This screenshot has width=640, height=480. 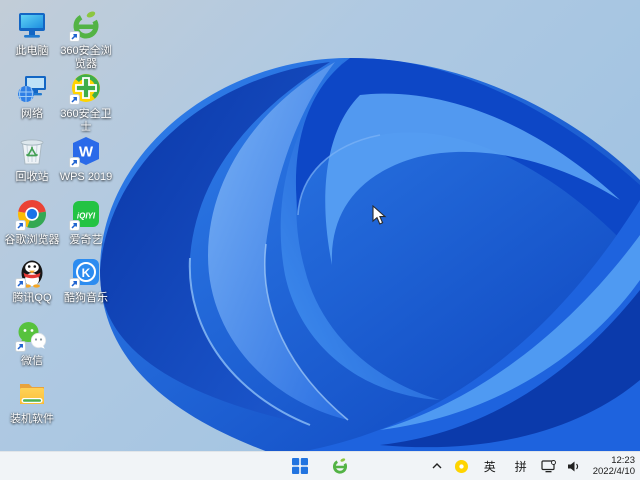 I want to click on taskbar-360-browser-button, so click(x=340, y=466).